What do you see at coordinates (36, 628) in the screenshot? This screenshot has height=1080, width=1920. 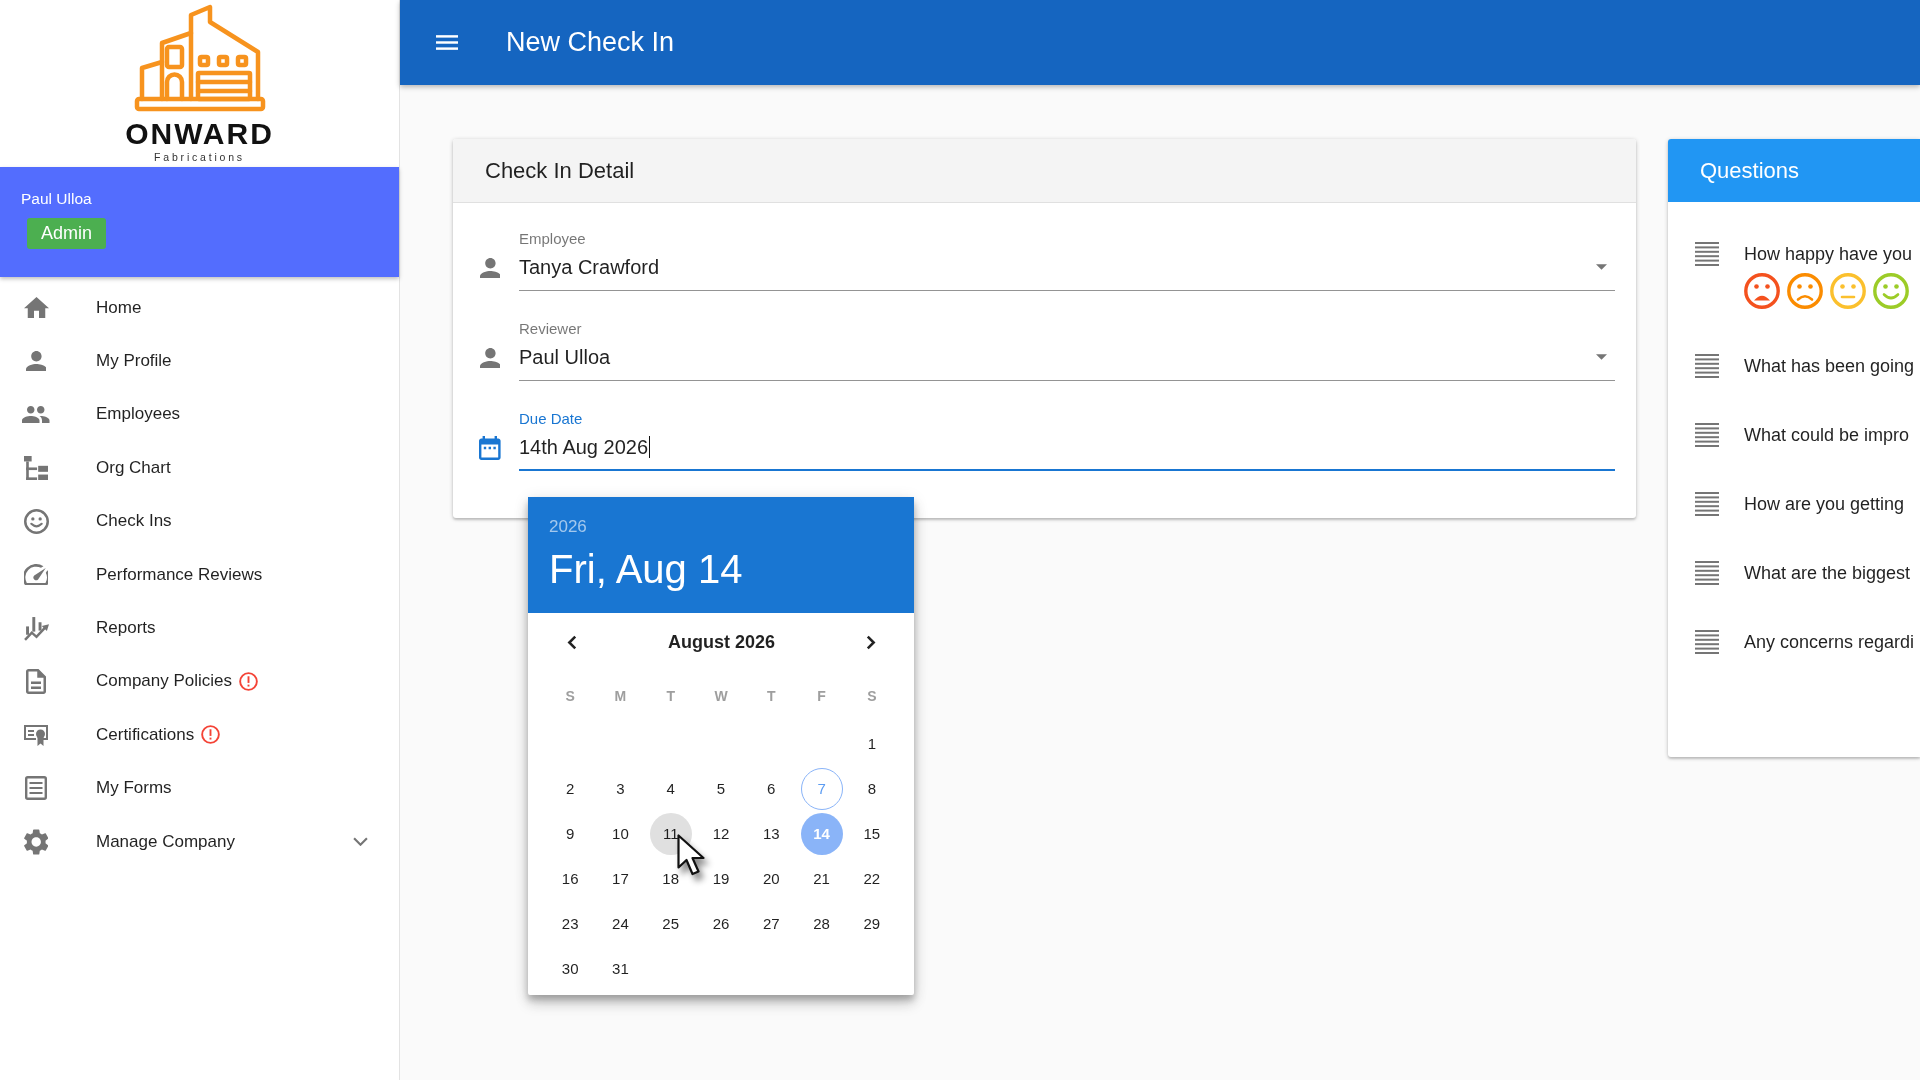 I see `bar-chart-icon` at bounding box center [36, 628].